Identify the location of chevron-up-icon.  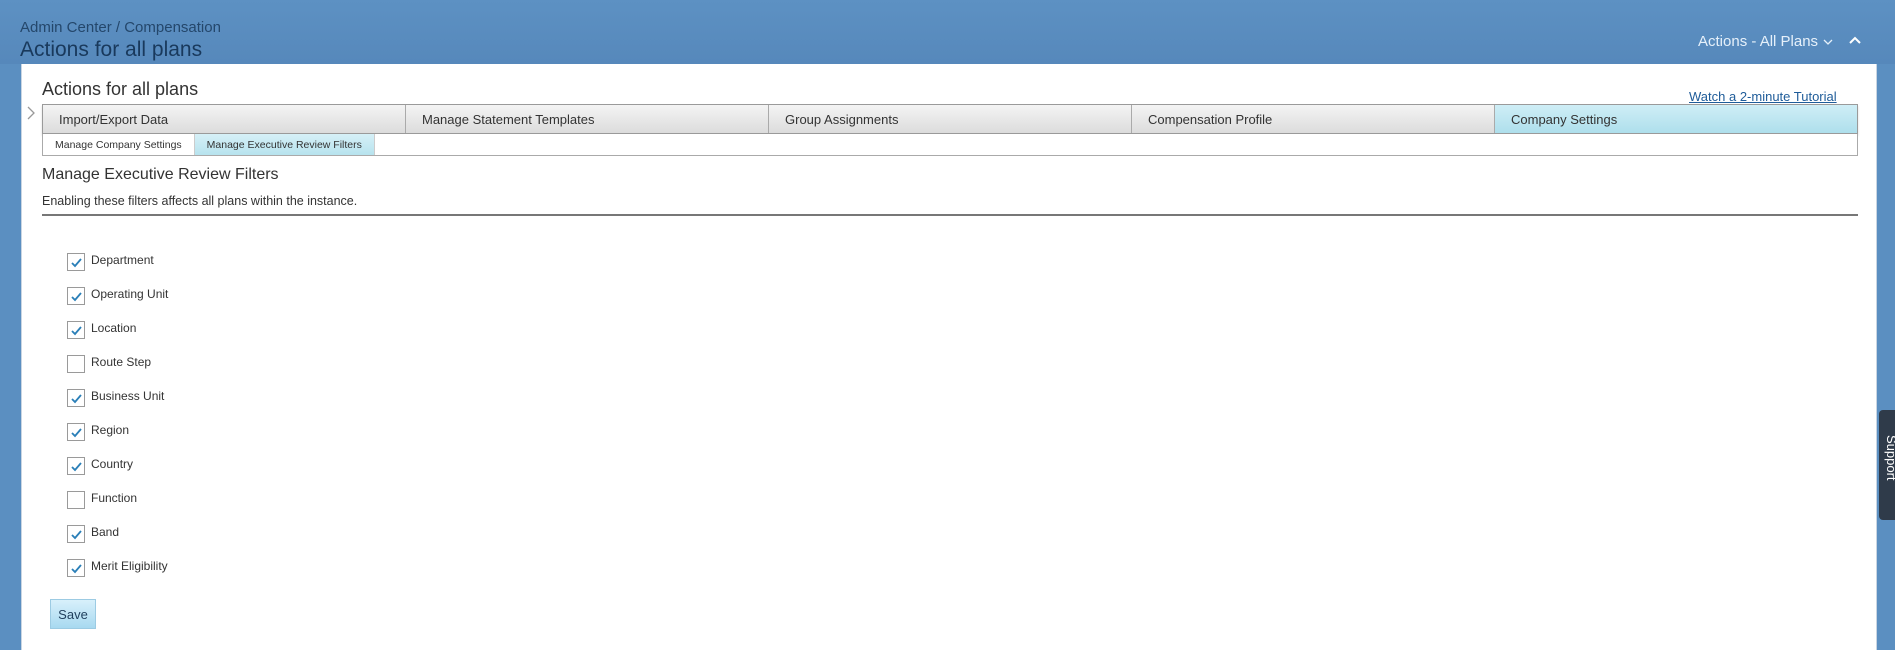
(1855, 40).